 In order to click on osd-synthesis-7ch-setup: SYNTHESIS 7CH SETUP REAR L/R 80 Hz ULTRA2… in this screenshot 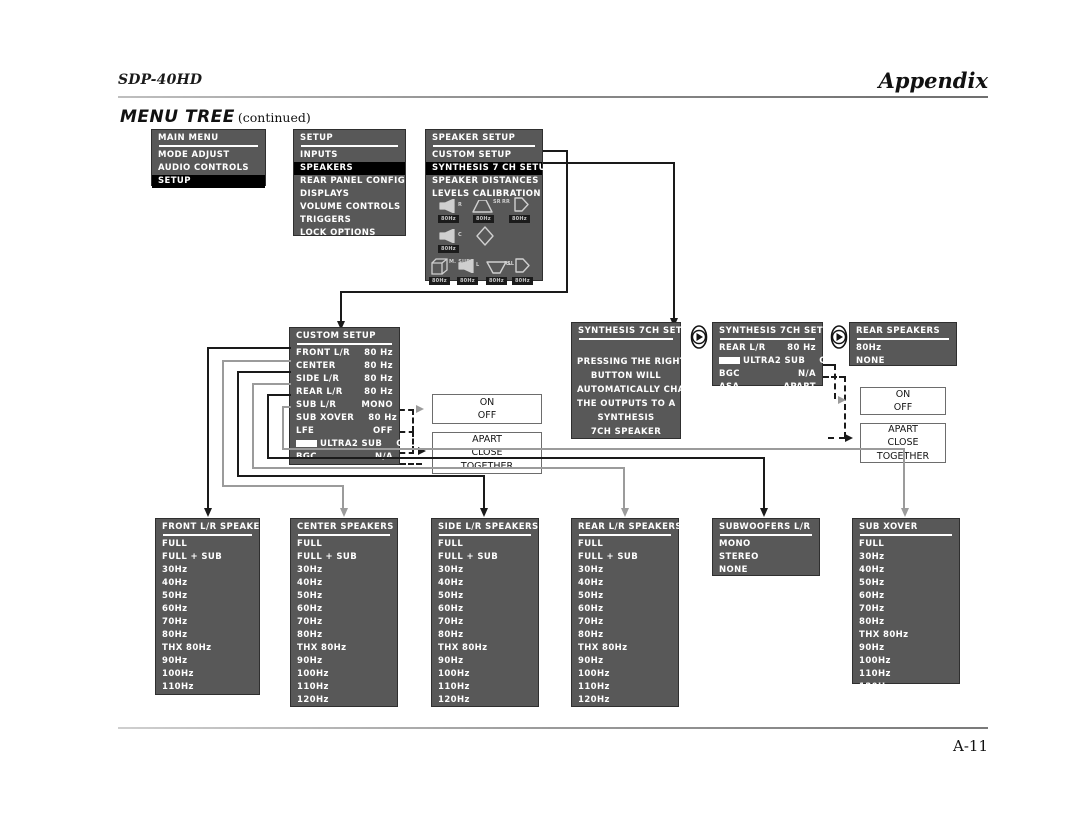, I will do `click(775, 357)`.